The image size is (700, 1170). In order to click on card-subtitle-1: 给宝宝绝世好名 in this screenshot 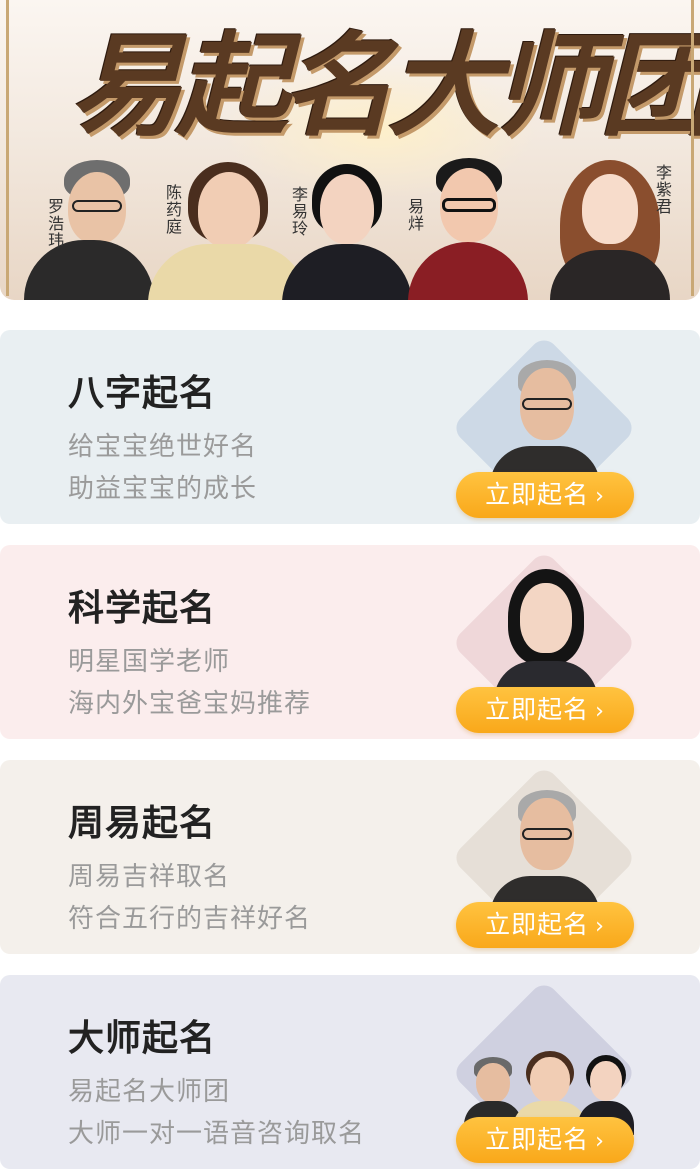, I will do `click(163, 447)`.